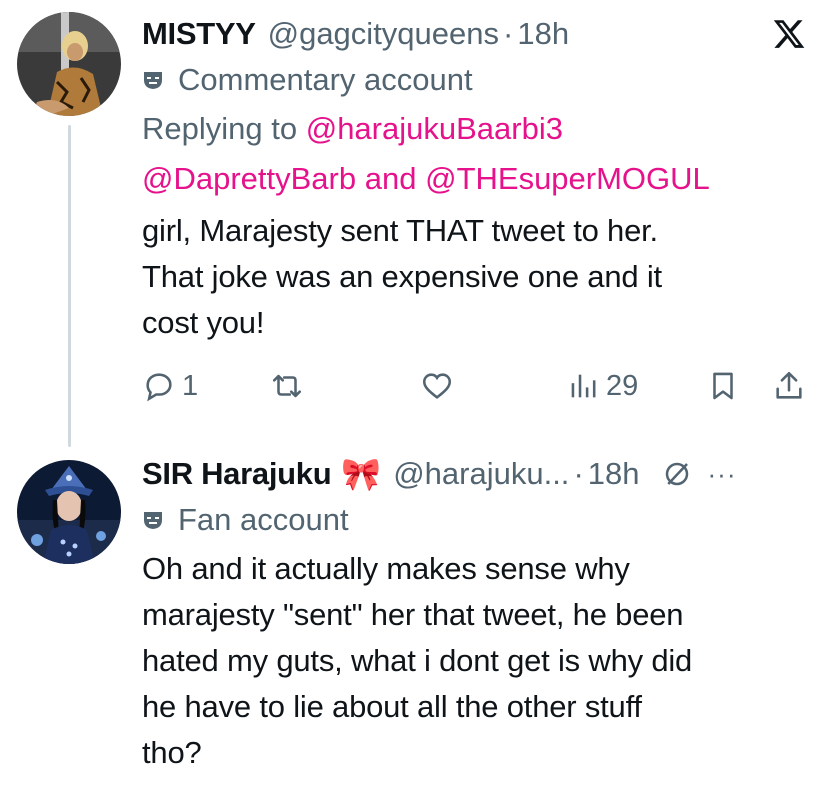 The height and width of the screenshot is (786, 828). I want to click on tweet-text-line: Oh and it actually makes sense why, so click(386, 568).